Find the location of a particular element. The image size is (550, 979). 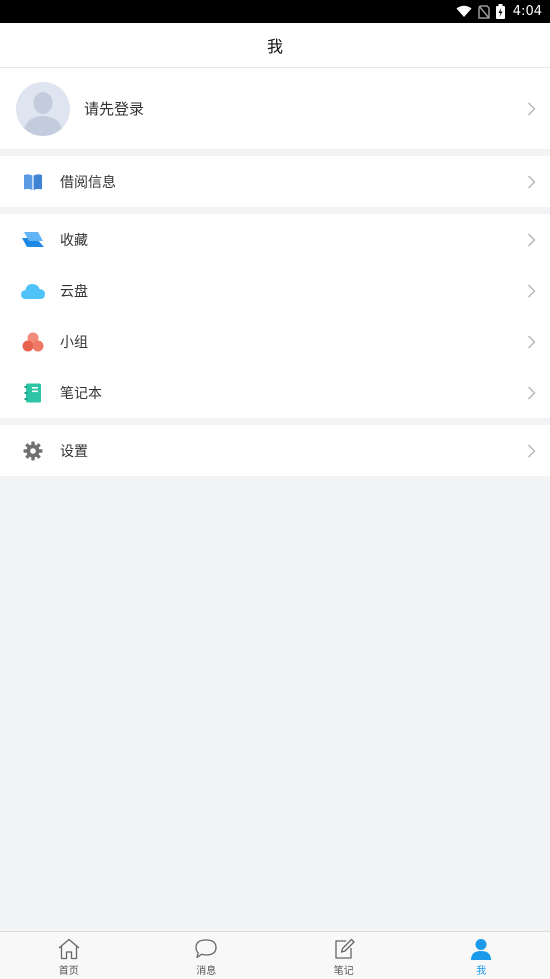

person-icon is located at coordinates (481, 949).